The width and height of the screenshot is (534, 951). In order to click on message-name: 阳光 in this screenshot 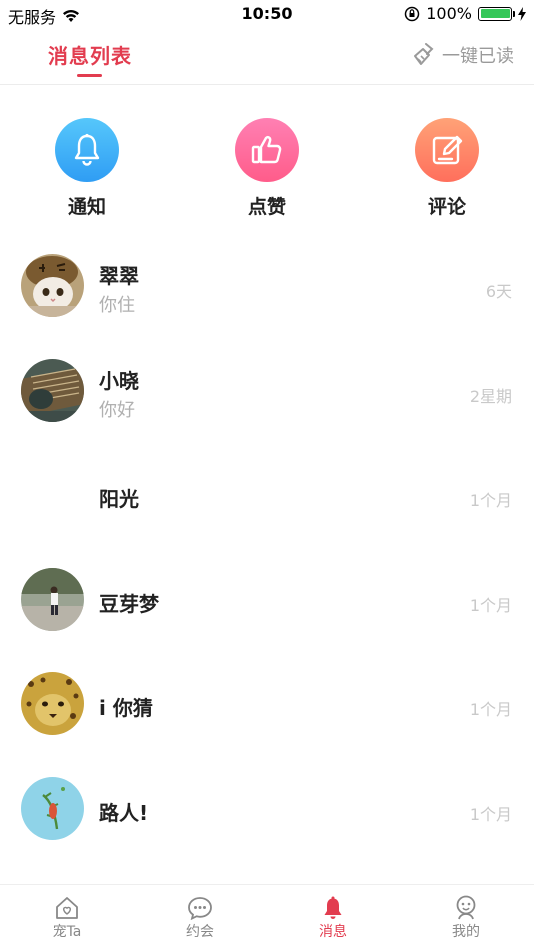, I will do `click(119, 499)`.